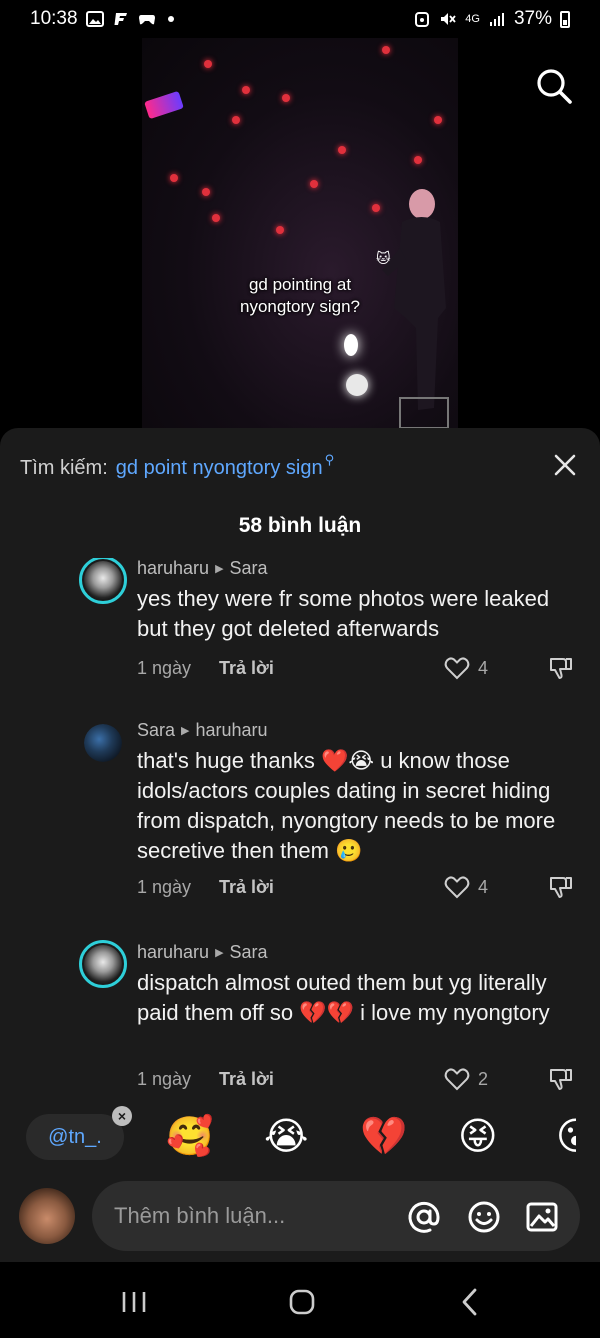  What do you see at coordinates (470, 1302) in the screenshot?
I see `back-icon` at bounding box center [470, 1302].